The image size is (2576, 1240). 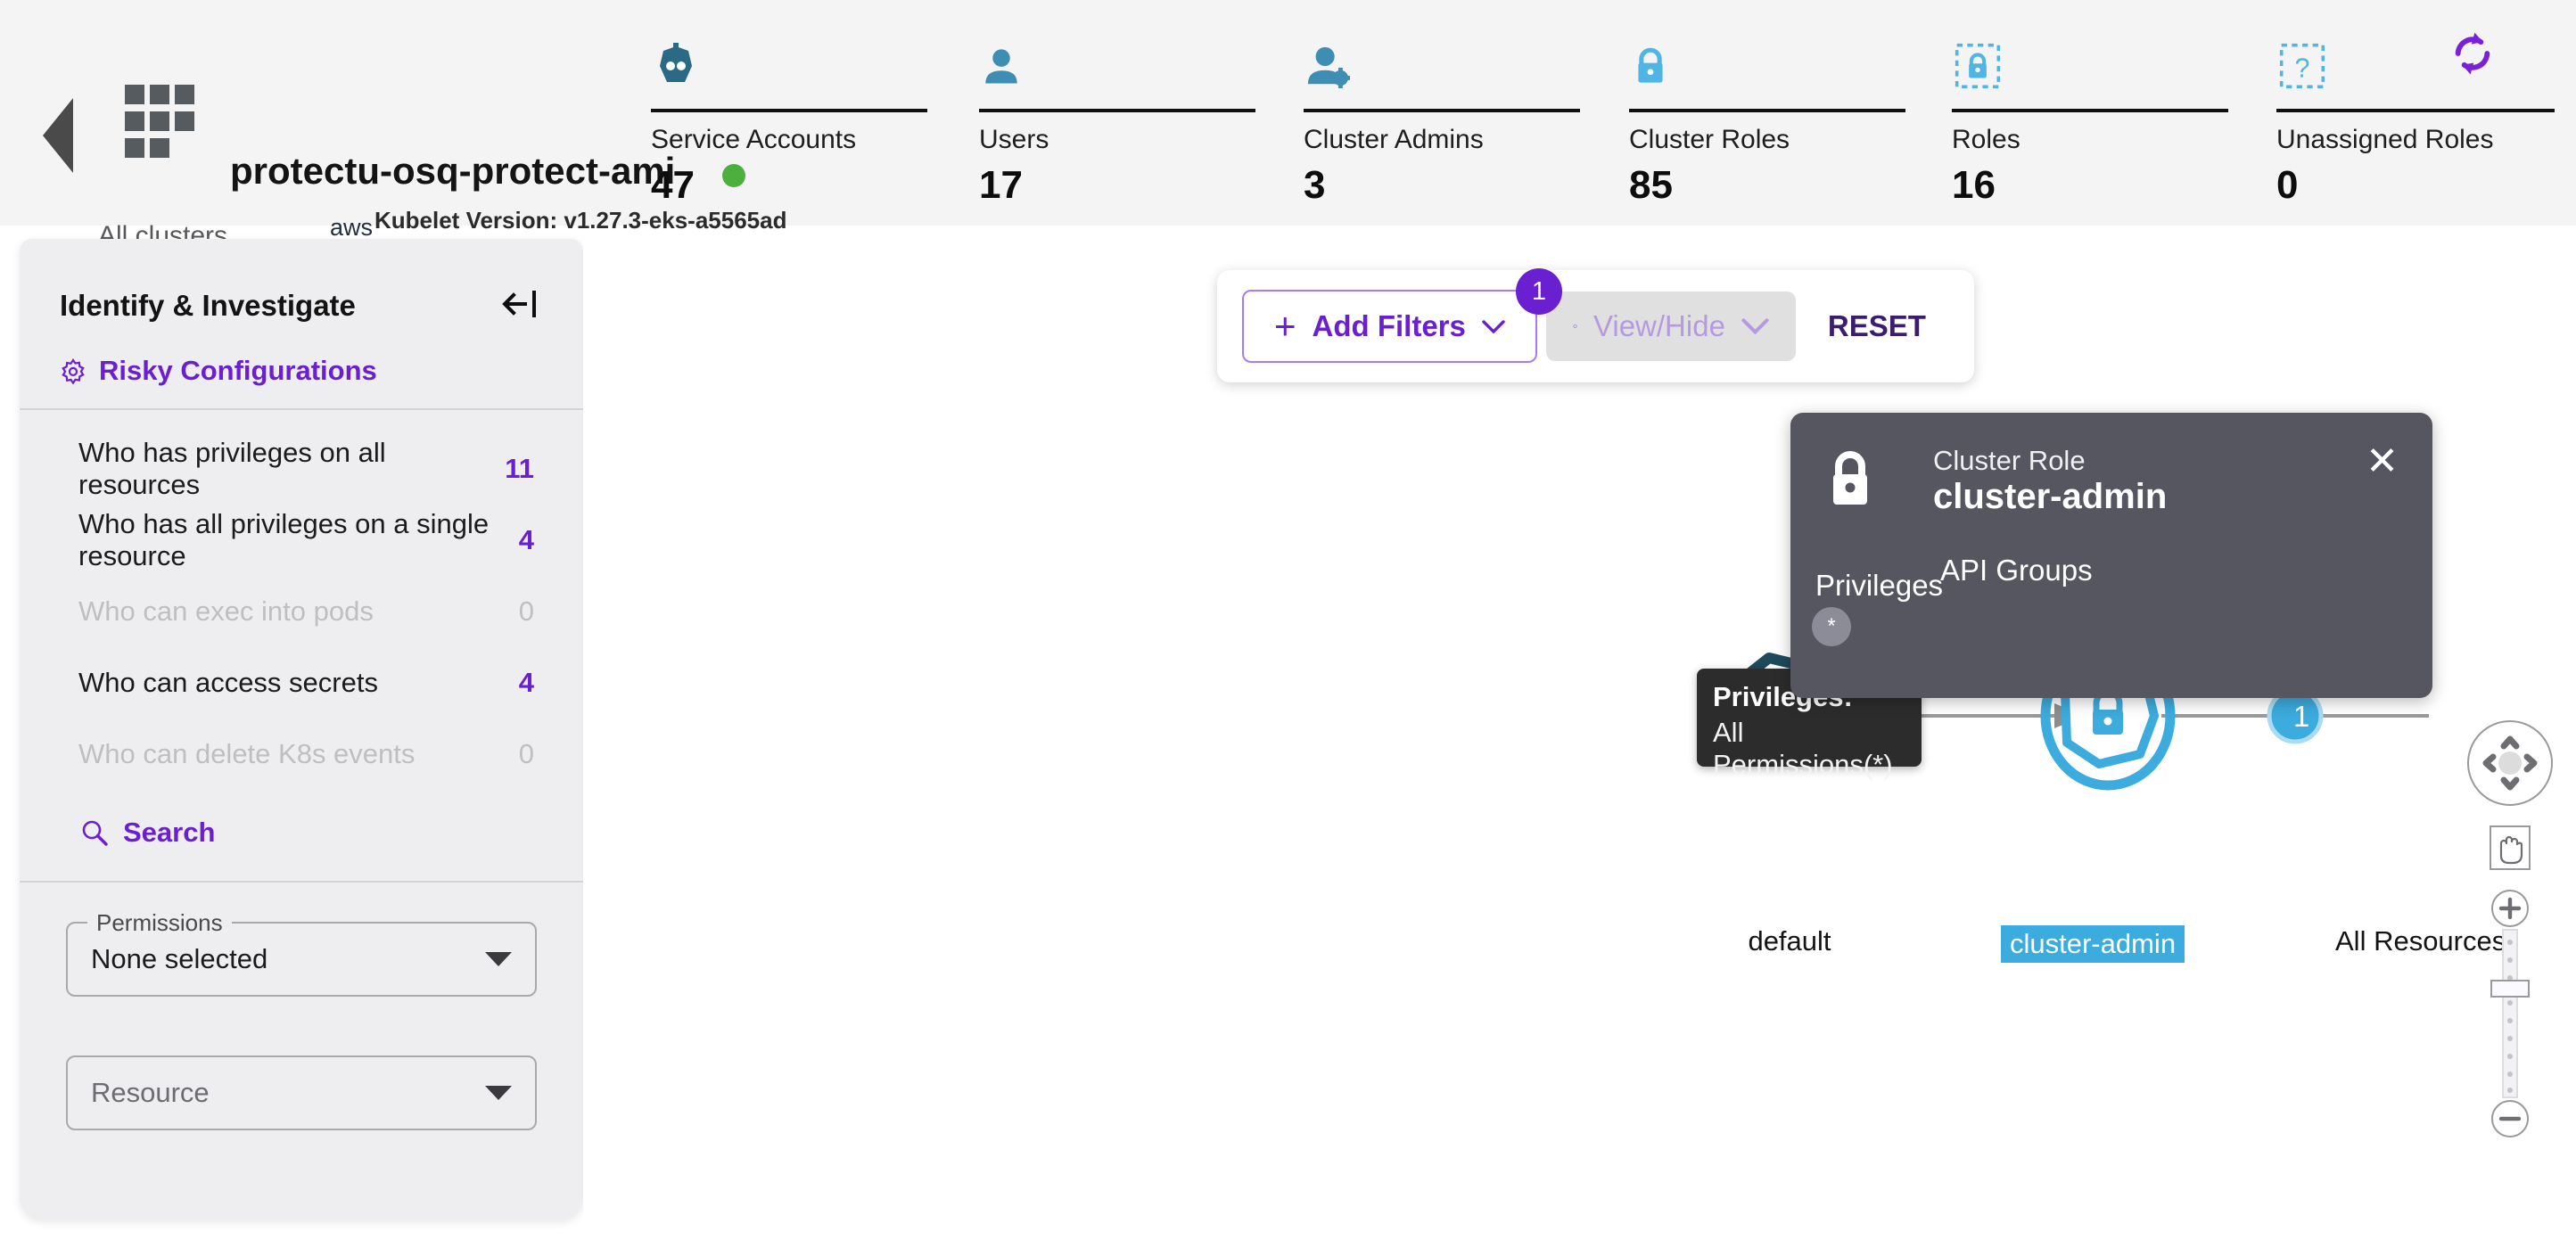 I want to click on zoom-controls, so click(x=2510, y=928).